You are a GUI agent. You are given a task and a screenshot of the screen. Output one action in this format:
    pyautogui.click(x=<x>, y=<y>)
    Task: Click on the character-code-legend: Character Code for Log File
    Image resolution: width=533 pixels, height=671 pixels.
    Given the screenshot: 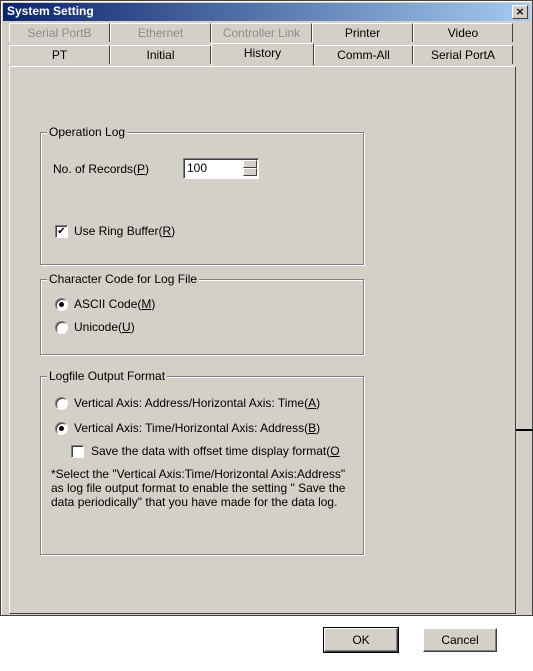 What is the action you would take?
    pyautogui.click(x=123, y=279)
    